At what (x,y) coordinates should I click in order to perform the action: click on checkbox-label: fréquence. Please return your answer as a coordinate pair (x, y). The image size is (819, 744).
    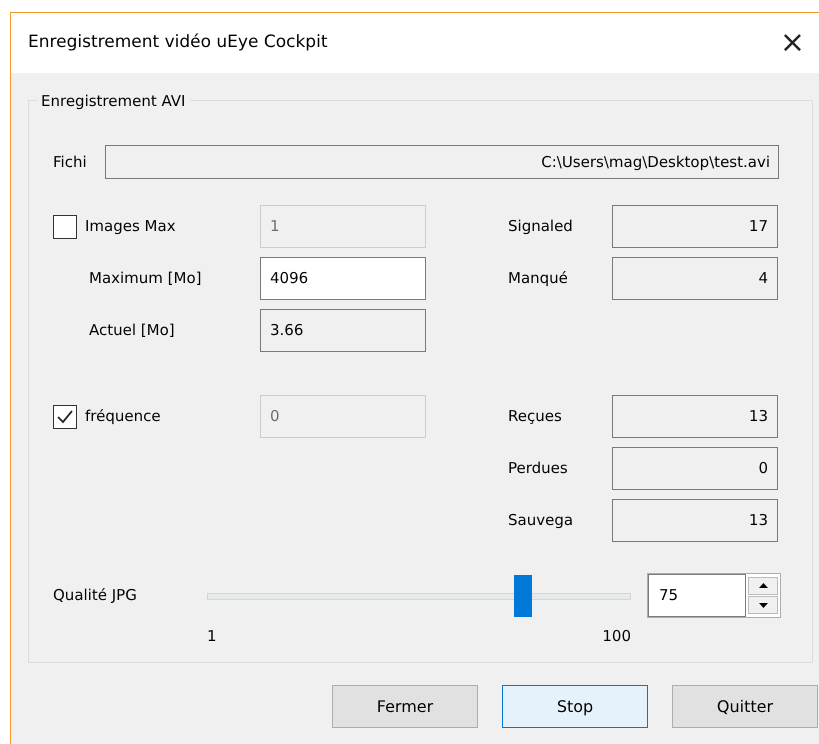
    Looking at the image, I should click on (123, 417).